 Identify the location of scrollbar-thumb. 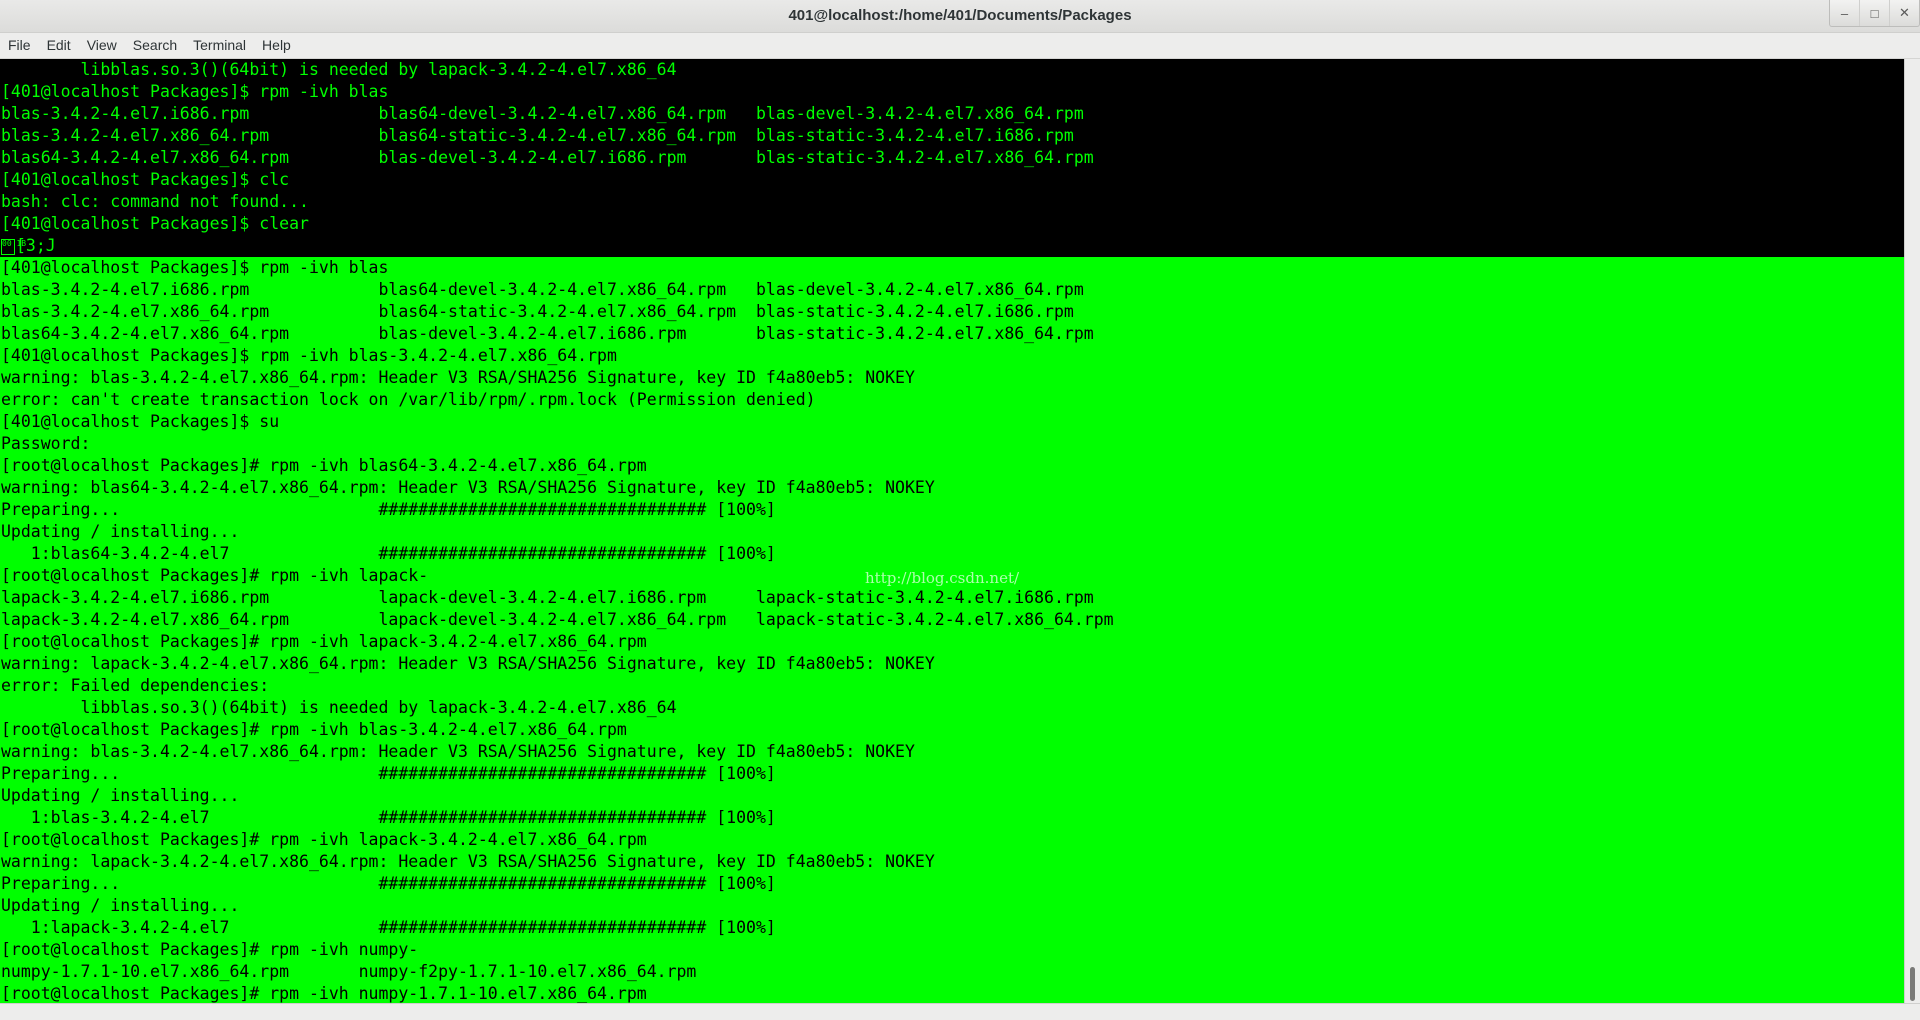
(1912, 984).